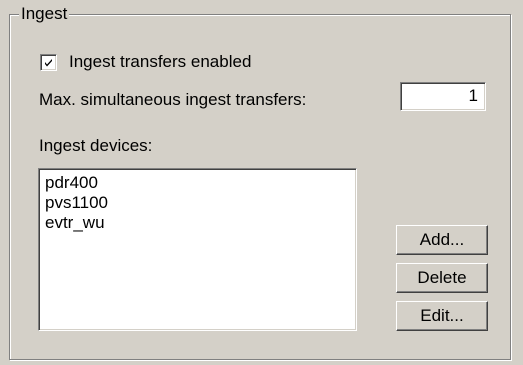 This screenshot has width=523, height=365. Describe the element at coordinates (197, 183) in the screenshot. I see `list-item: pdr400` at that location.